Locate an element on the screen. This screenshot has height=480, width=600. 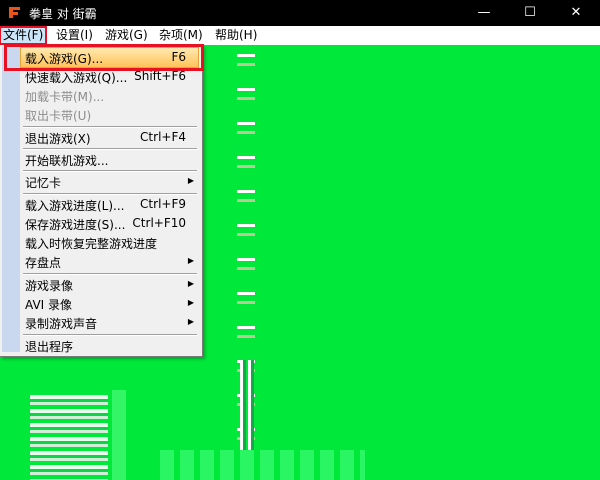
menu-help: 帮助(H) is located at coordinates (236, 35).